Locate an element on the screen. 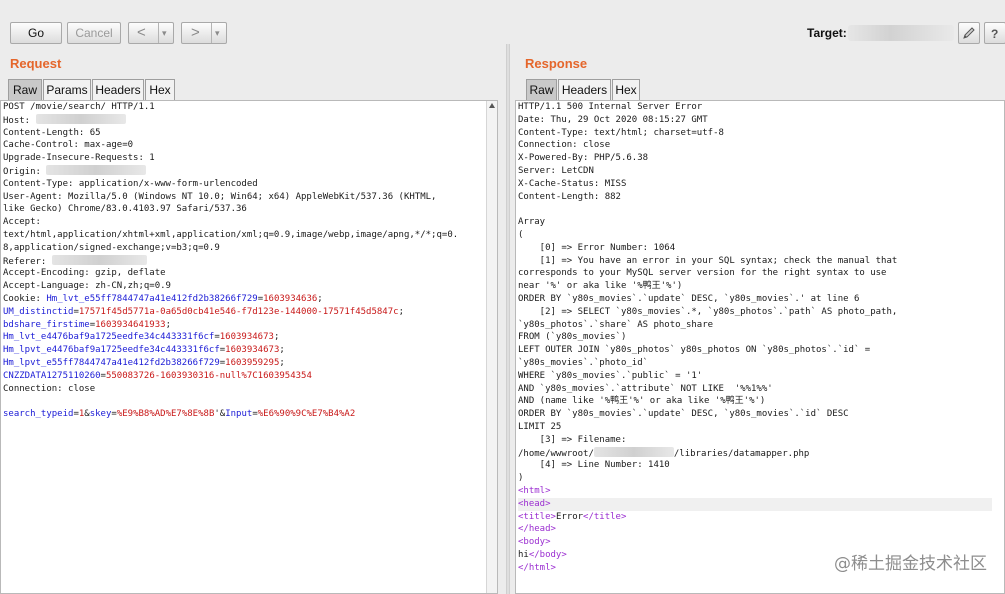  back-button: < ▾ is located at coordinates (151, 33).